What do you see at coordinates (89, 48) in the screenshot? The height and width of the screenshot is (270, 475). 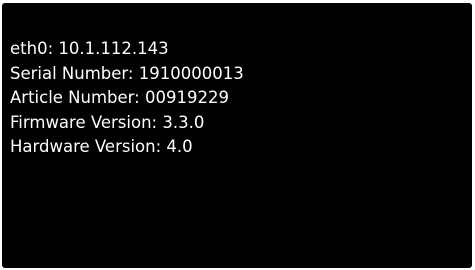 I see `network-address-line: eth0: 10.1.112.143` at bounding box center [89, 48].